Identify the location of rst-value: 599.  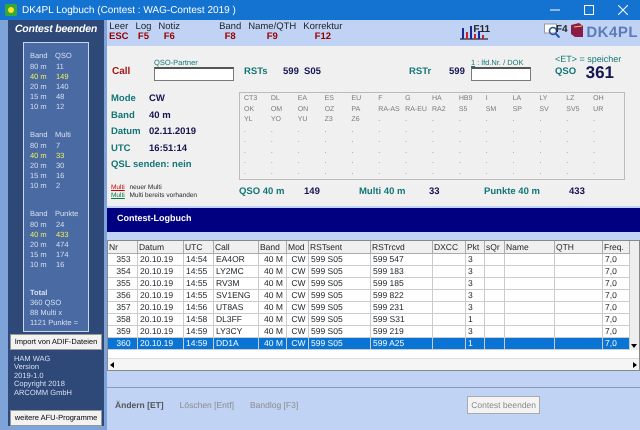
(291, 71).